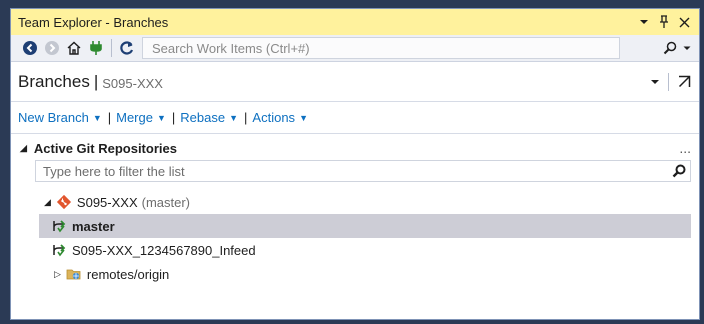 This screenshot has width=704, height=324. I want to click on new-branch-label: New Branch, so click(53, 117).